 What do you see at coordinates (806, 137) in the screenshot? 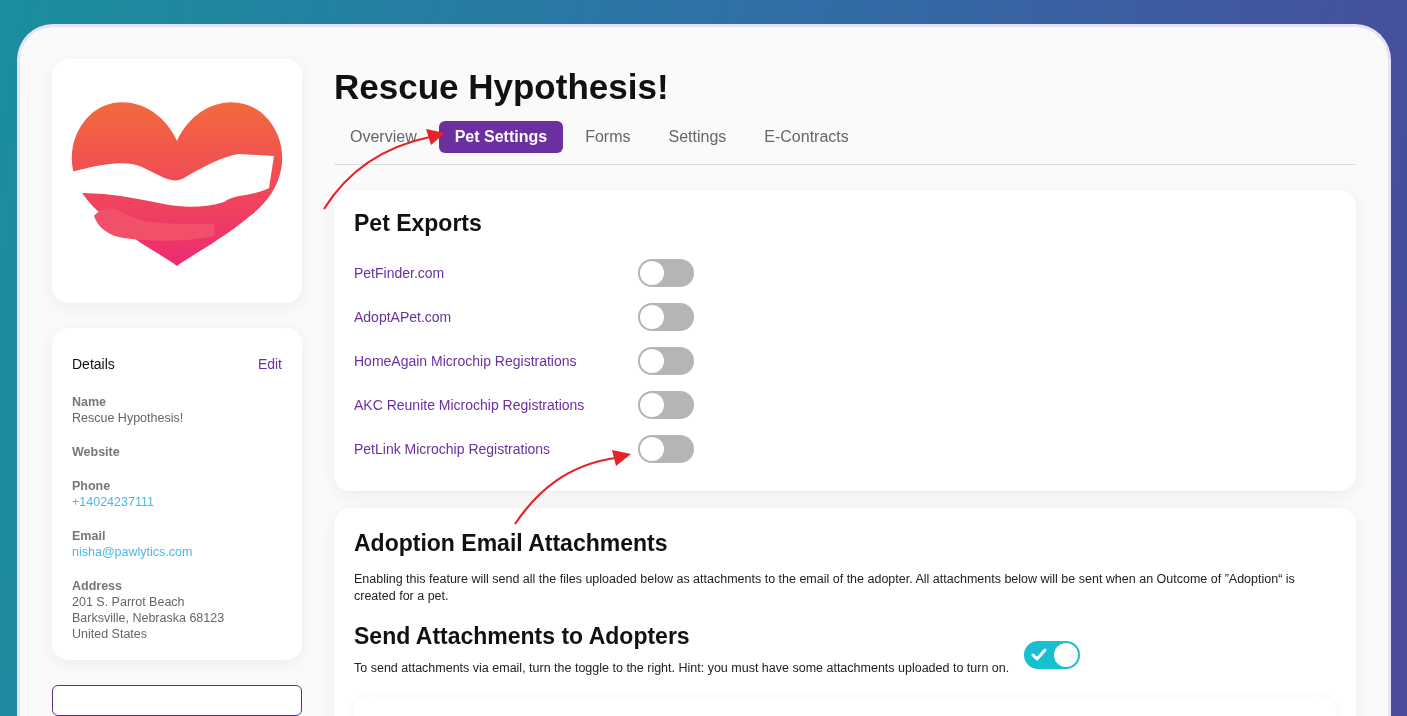
I see `tab: E-Contracts` at bounding box center [806, 137].